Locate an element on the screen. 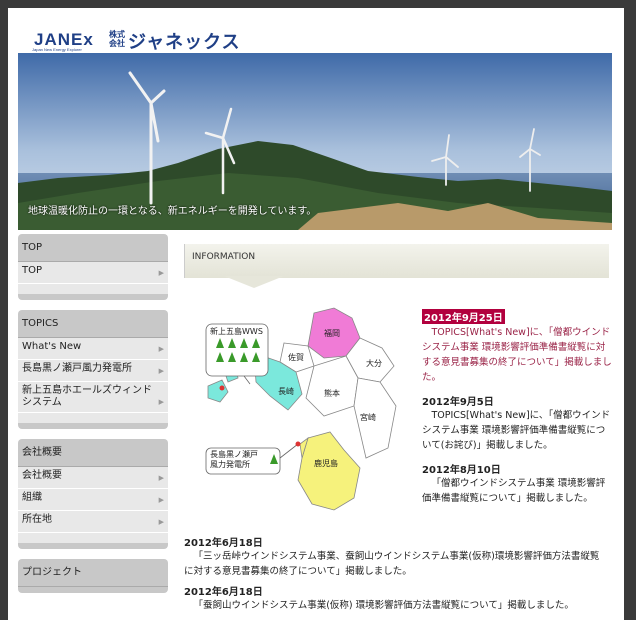 This screenshot has width=636, height=620. nav-group-top: TOP TOP ▶ is located at coordinates (93, 267).